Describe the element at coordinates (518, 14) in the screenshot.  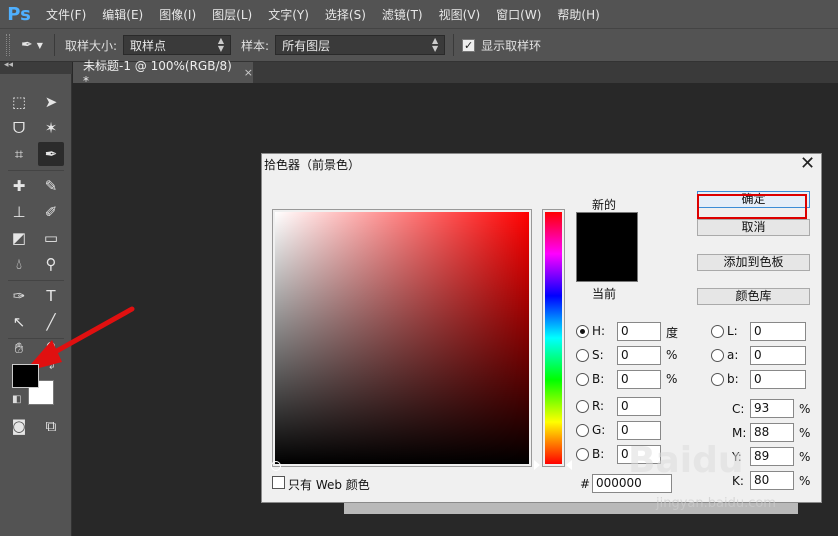
I see `menu-window: 窗口(W)` at that location.